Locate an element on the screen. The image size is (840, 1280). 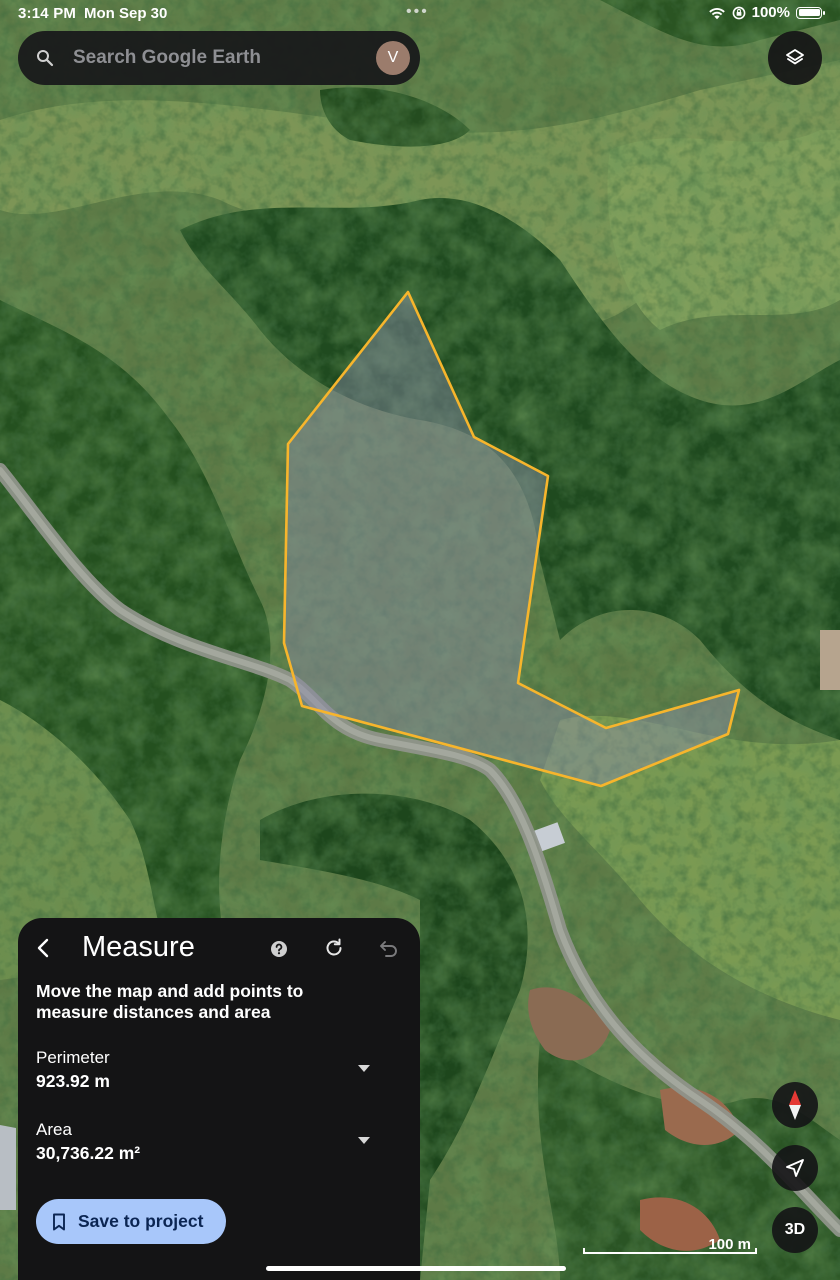
search-bar: Search Google Earth V is located at coordinates (219, 58).